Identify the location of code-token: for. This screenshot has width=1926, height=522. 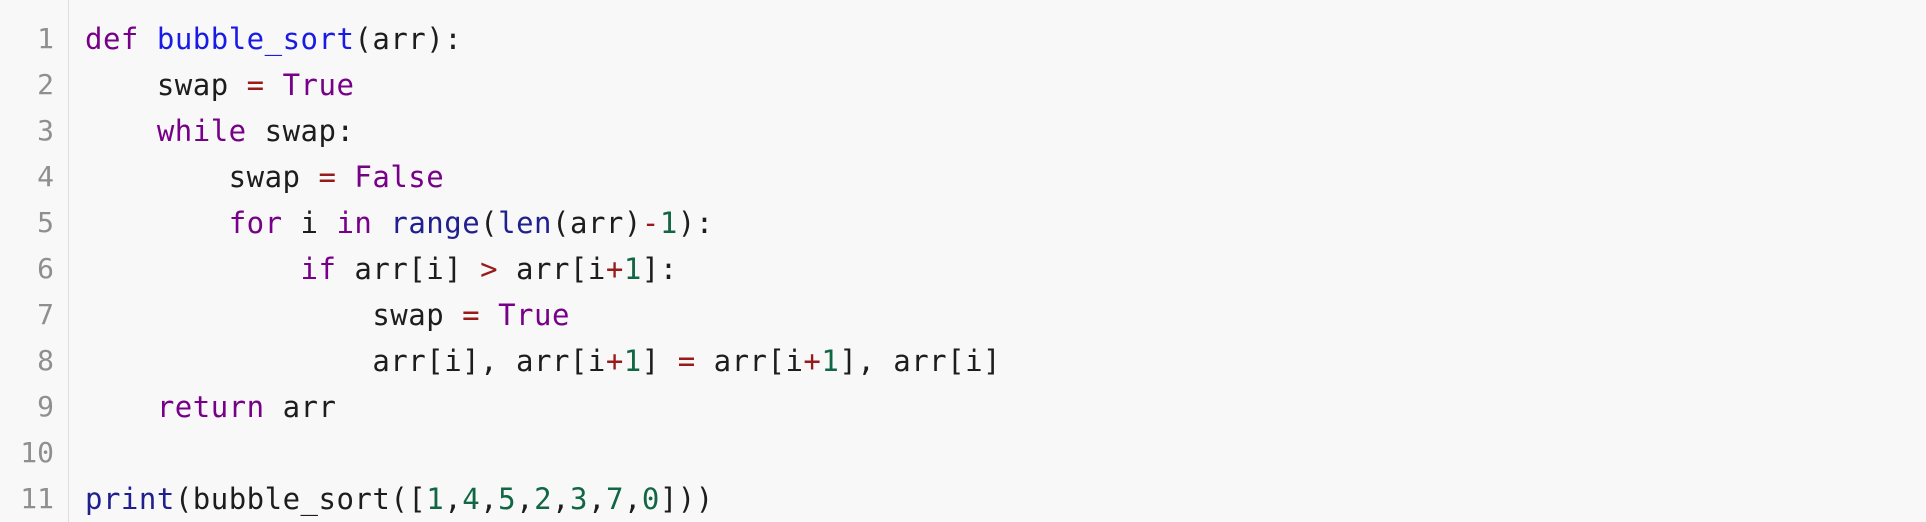
(255, 223).